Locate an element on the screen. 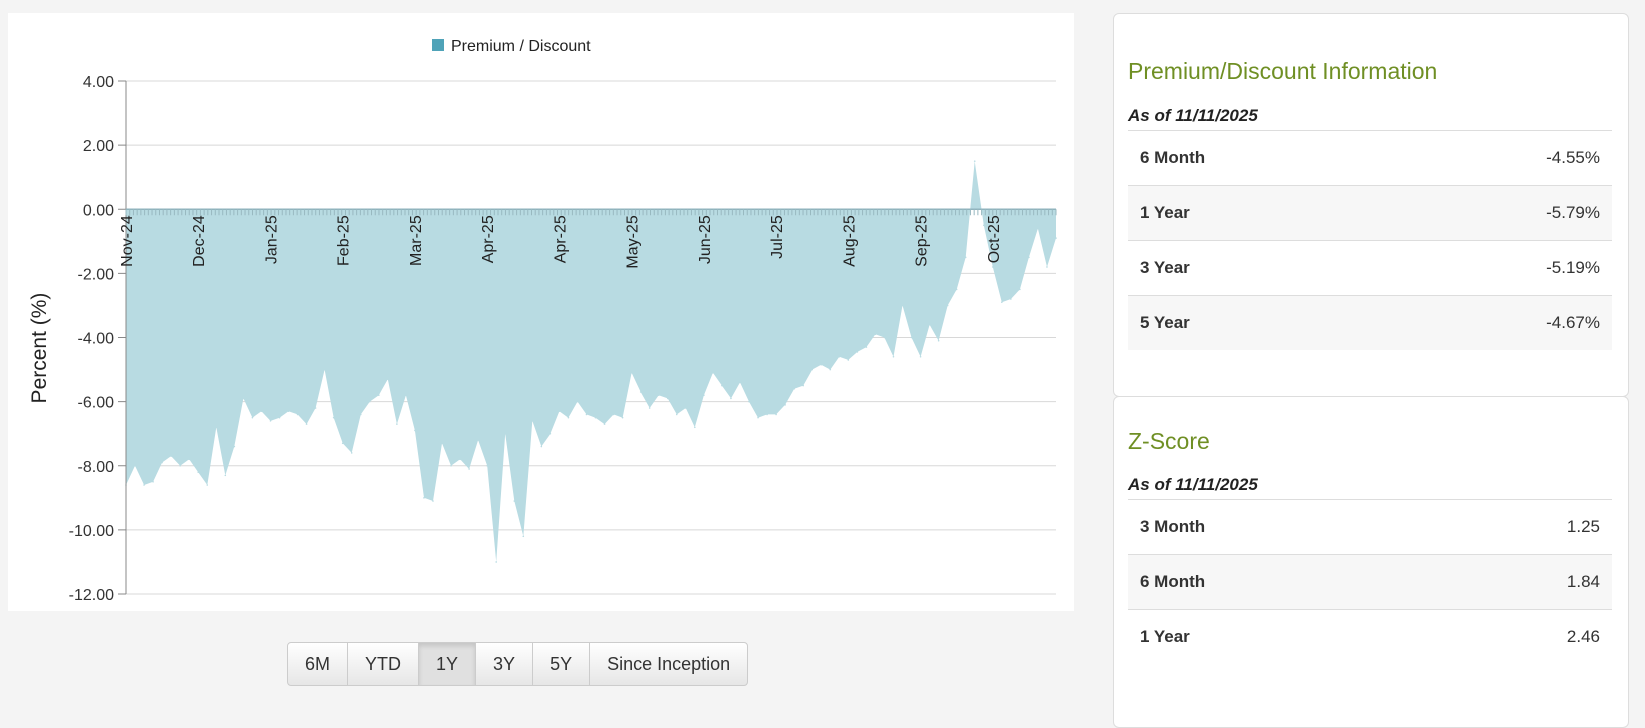 The image size is (1645, 728). range-ytd-button: YTD is located at coordinates (384, 664).